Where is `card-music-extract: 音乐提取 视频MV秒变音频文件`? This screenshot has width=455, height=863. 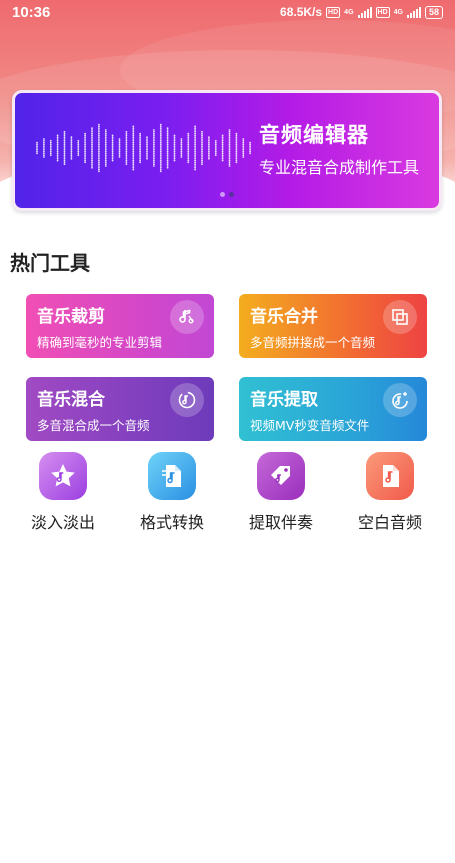 card-music-extract: 音乐提取 视频MV秒变音频文件 is located at coordinates (333, 409).